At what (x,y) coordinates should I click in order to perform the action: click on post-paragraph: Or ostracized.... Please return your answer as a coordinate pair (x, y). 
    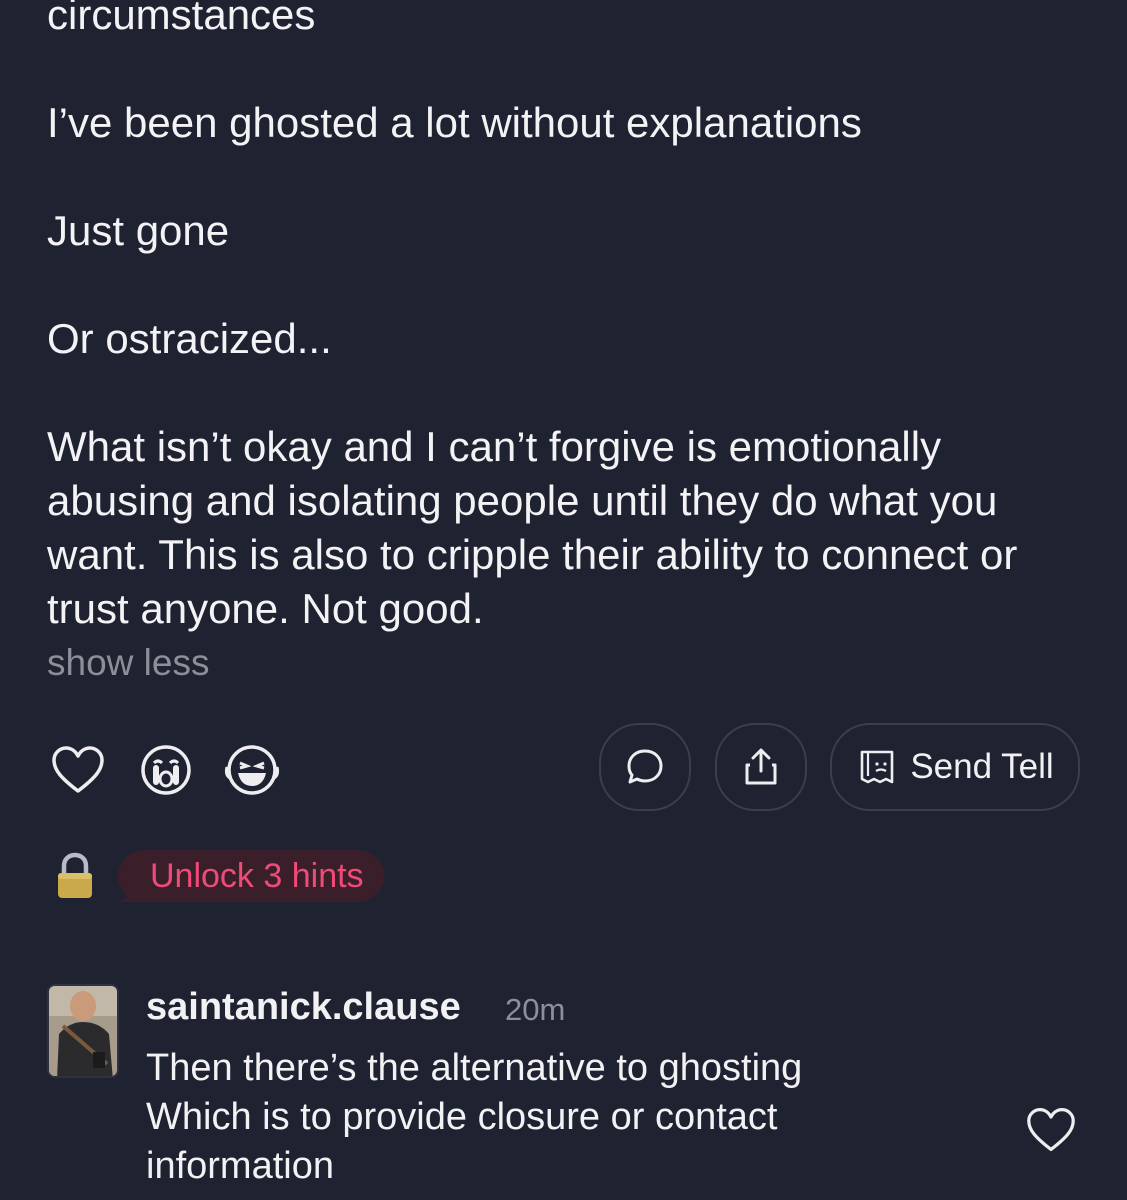
    Looking at the image, I should click on (189, 338).